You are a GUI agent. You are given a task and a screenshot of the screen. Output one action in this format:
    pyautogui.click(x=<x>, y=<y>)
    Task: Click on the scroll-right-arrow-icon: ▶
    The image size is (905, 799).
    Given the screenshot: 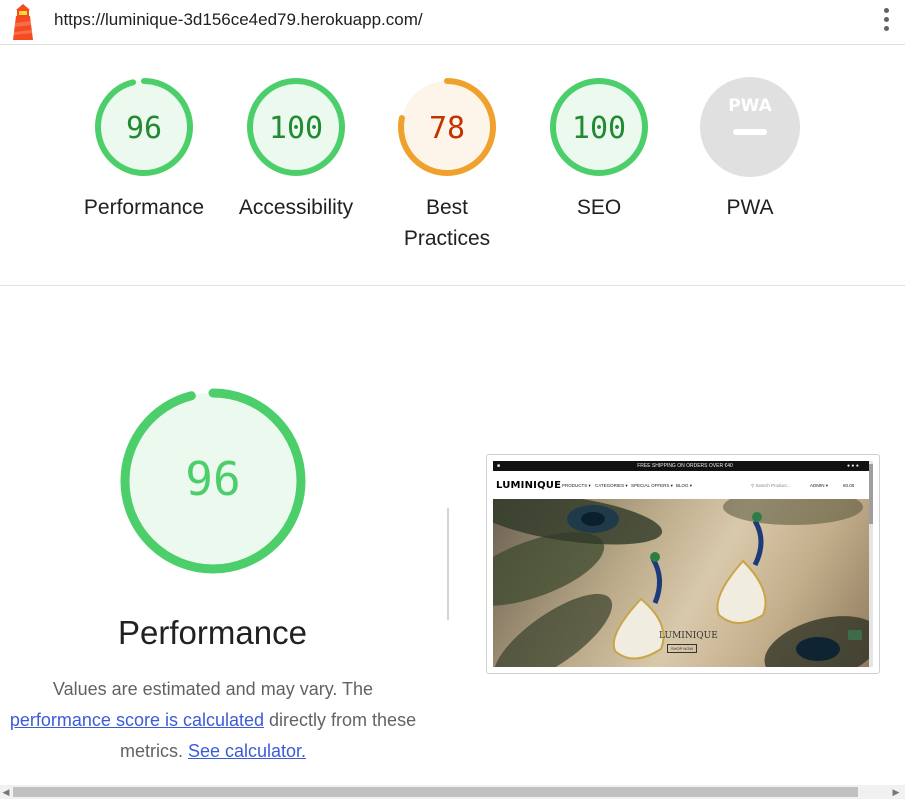 What is the action you would take?
    pyautogui.click(x=896, y=792)
    